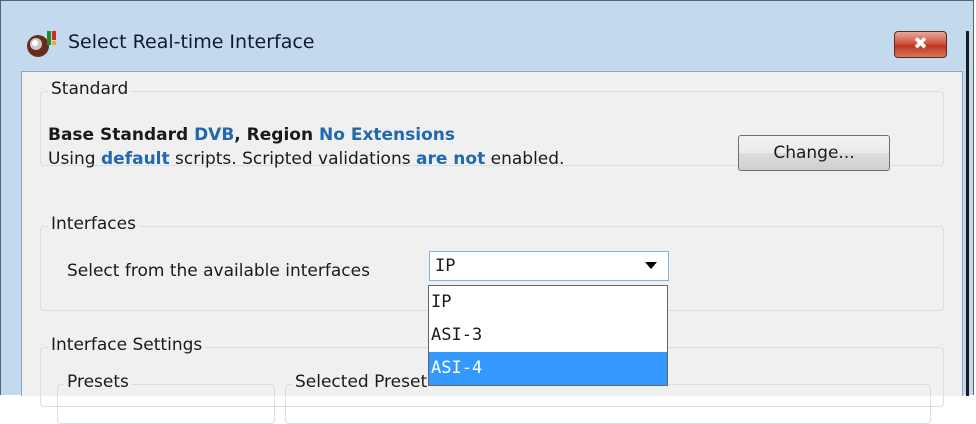  What do you see at coordinates (548, 368) in the screenshot?
I see `dropdown-option-asi-4: ASI-4` at bounding box center [548, 368].